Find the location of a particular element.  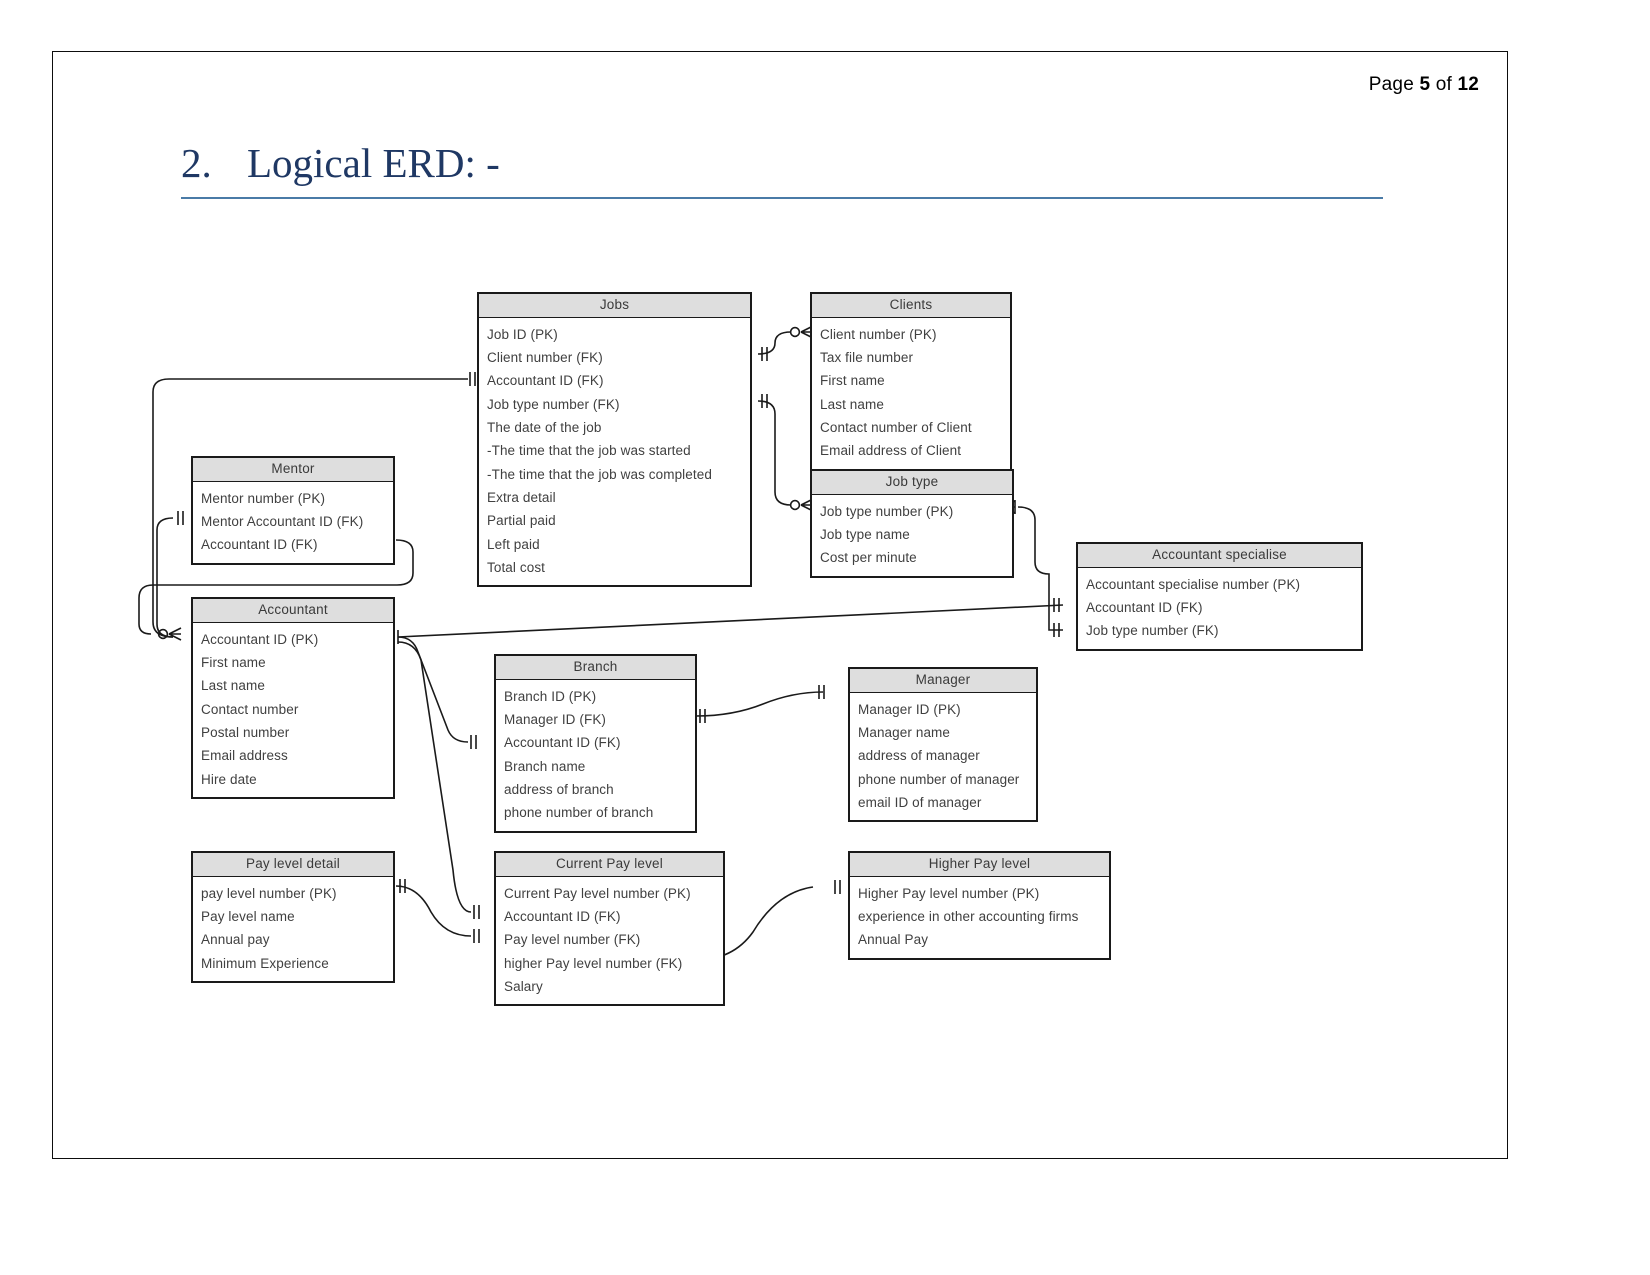

attribute-row: Accountant specialise number (PK) is located at coordinates (1193, 584).